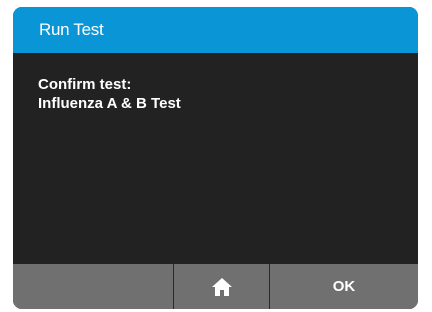  I want to click on dialog-title: Run Test, so click(215, 30).